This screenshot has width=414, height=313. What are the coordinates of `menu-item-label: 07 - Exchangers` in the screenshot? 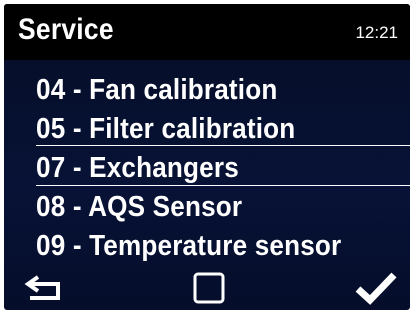 It's located at (137, 168).